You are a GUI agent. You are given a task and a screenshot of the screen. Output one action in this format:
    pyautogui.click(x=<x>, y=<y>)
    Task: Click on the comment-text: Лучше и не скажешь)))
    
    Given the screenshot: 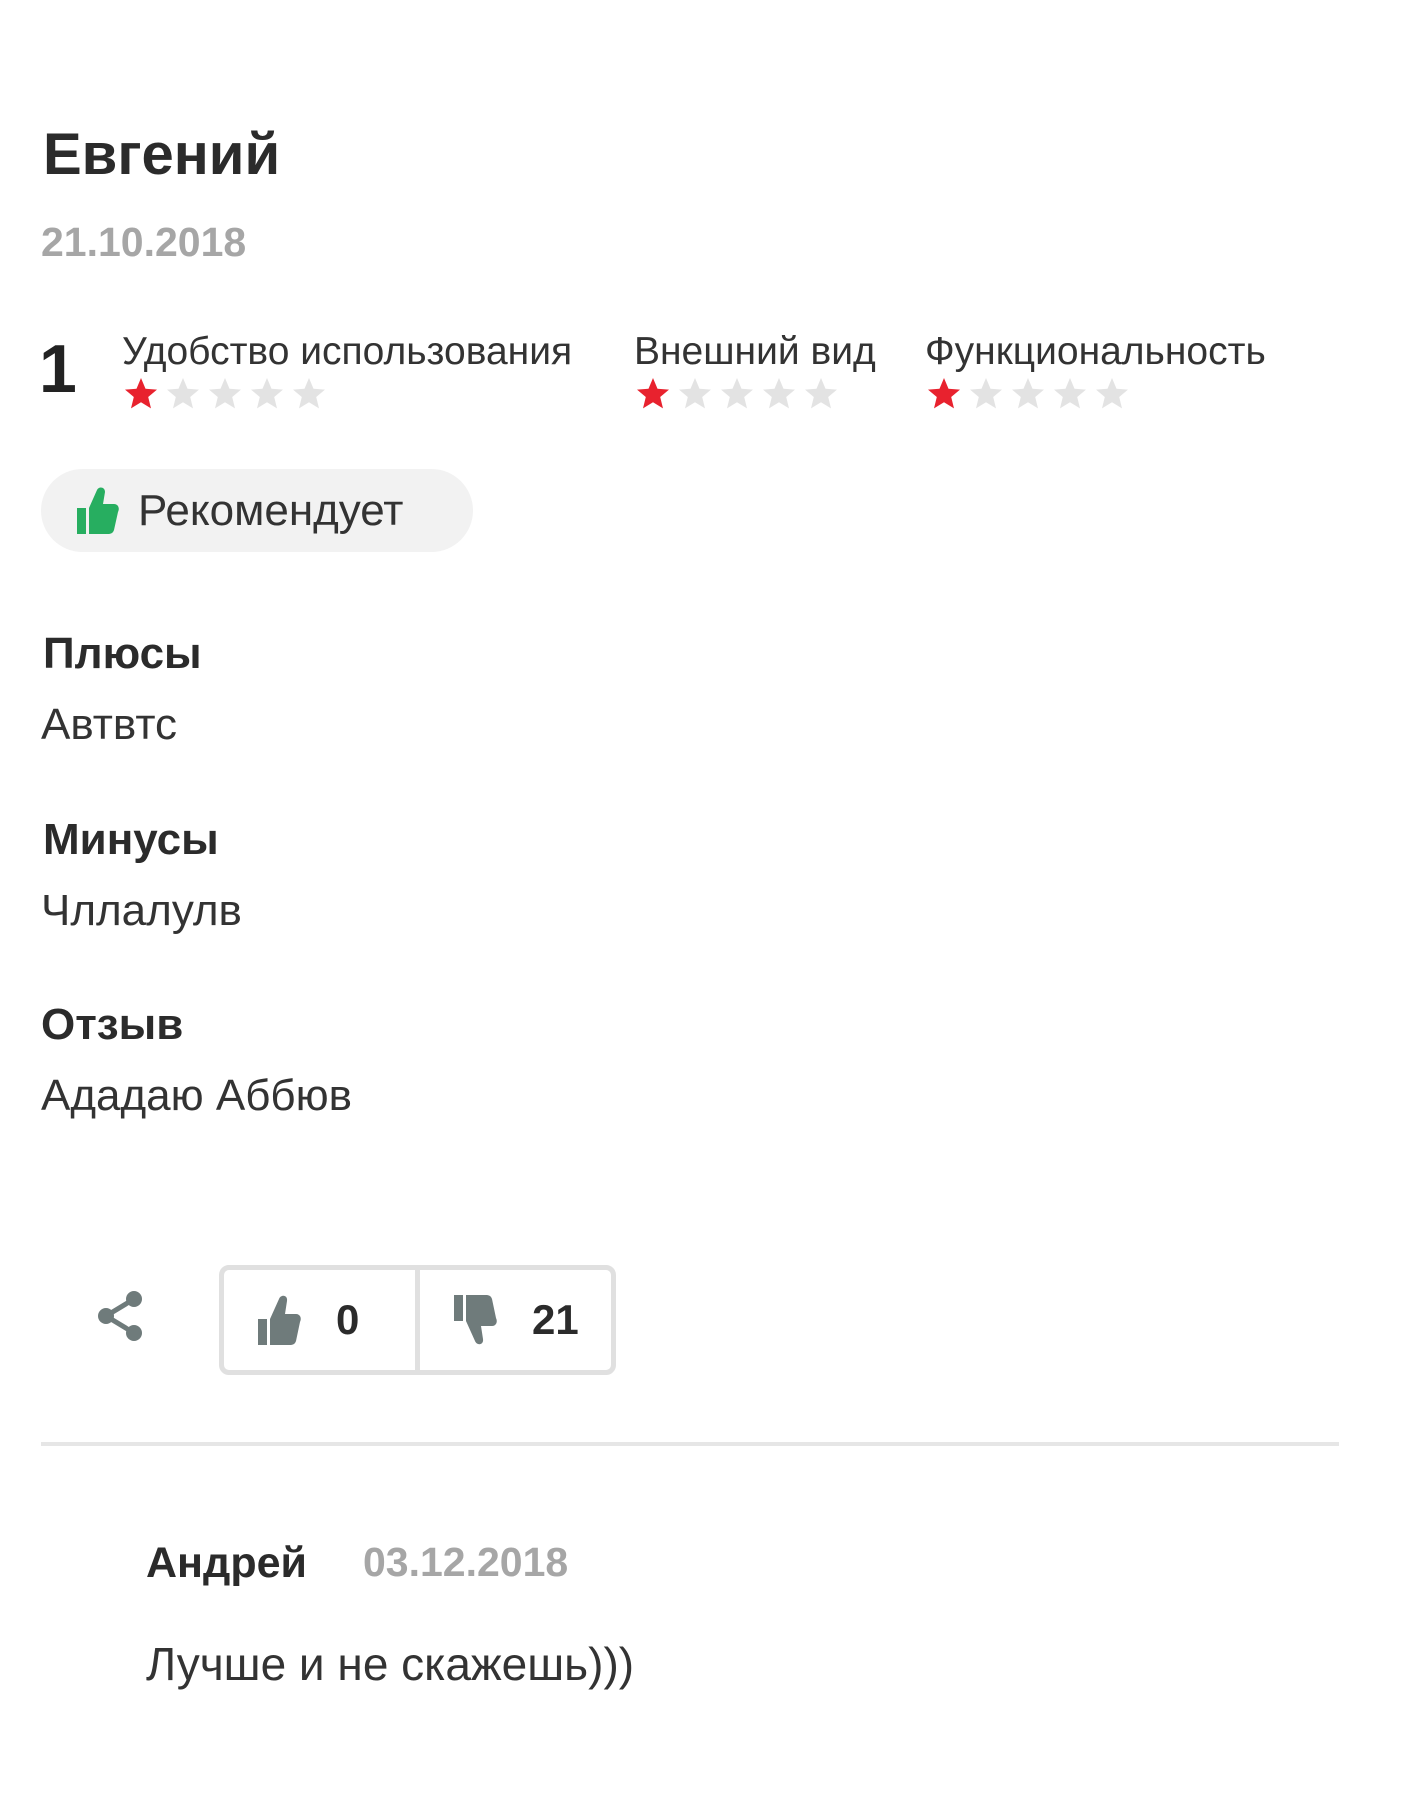 What is the action you would take?
    pyautogui.click(x=390, y=1664)
    